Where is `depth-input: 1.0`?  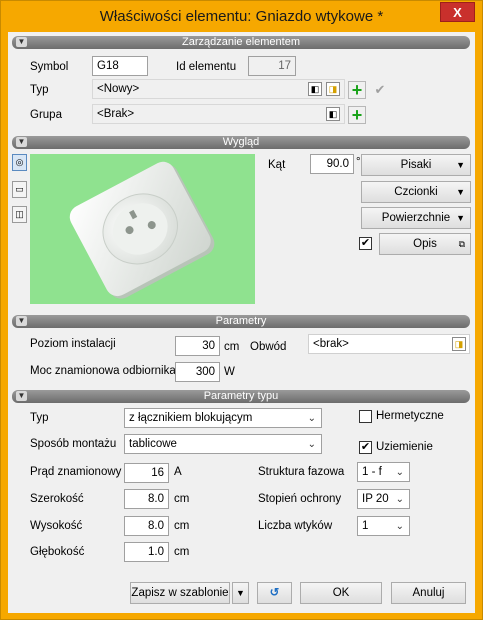 depth-input: 1.0 is located at coordinates (146, 552).